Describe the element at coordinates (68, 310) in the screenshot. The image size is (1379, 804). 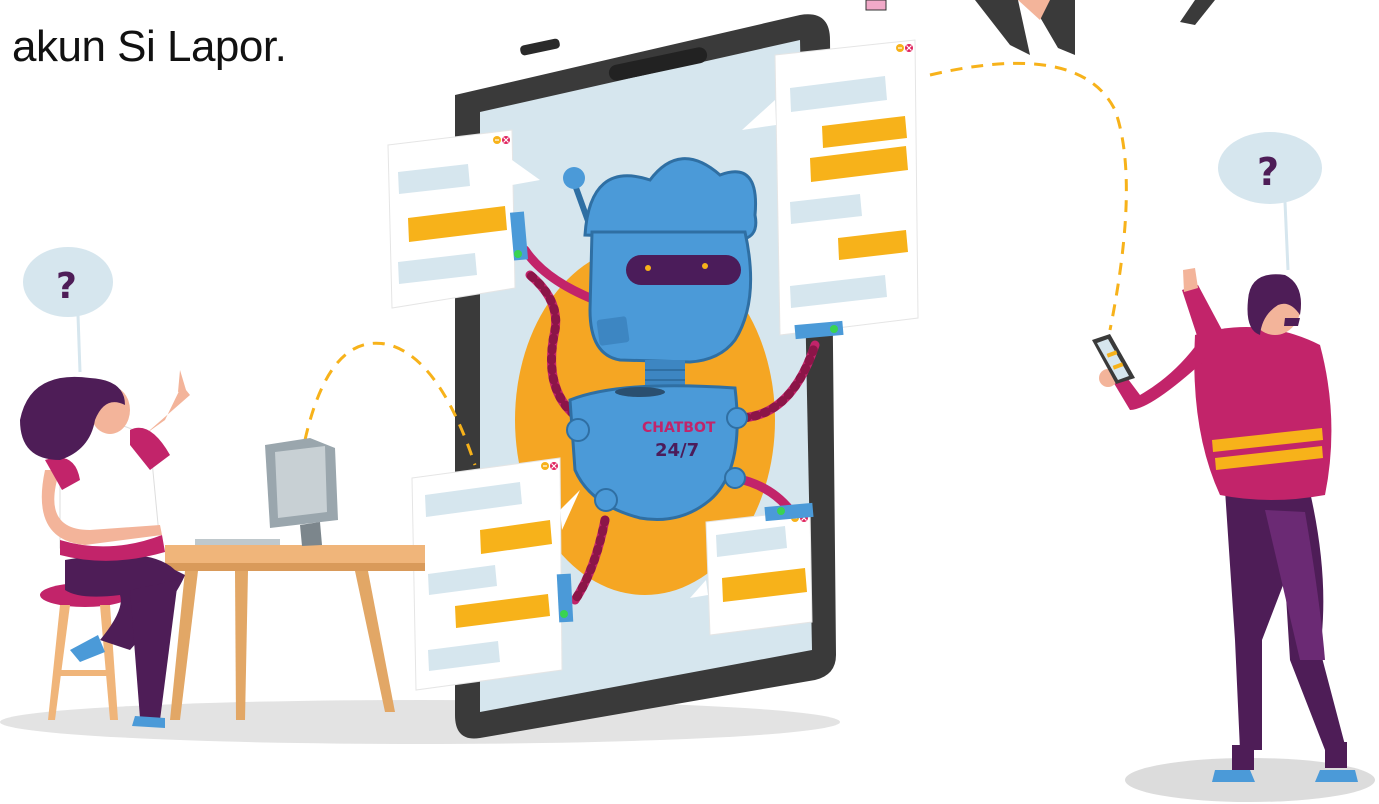
I see `thought-bubble-left: ?` at that location.